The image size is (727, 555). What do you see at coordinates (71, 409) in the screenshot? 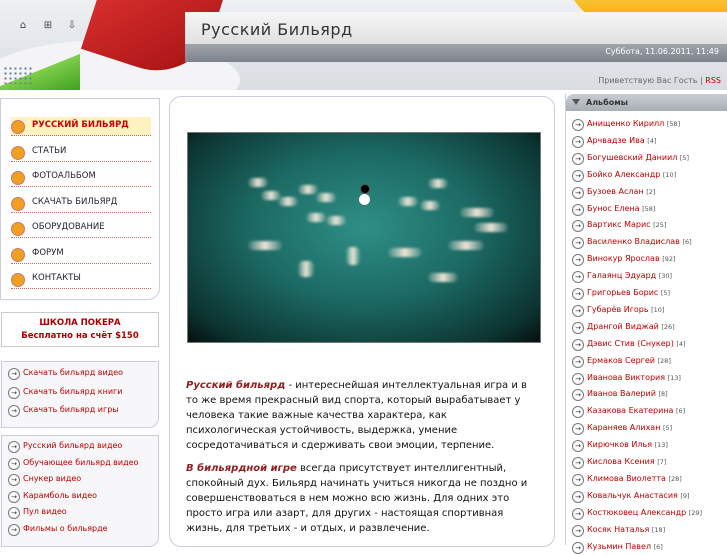
I see `link-text: Скачать бильярд игры` at bounding box center [71, 409].